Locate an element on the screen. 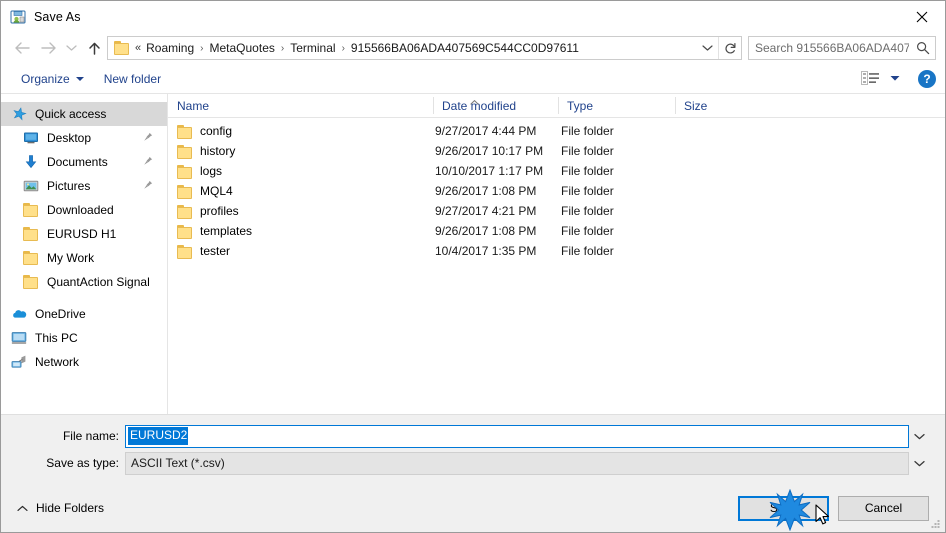  arrow-left-icon is located at coordinates (22, 48).